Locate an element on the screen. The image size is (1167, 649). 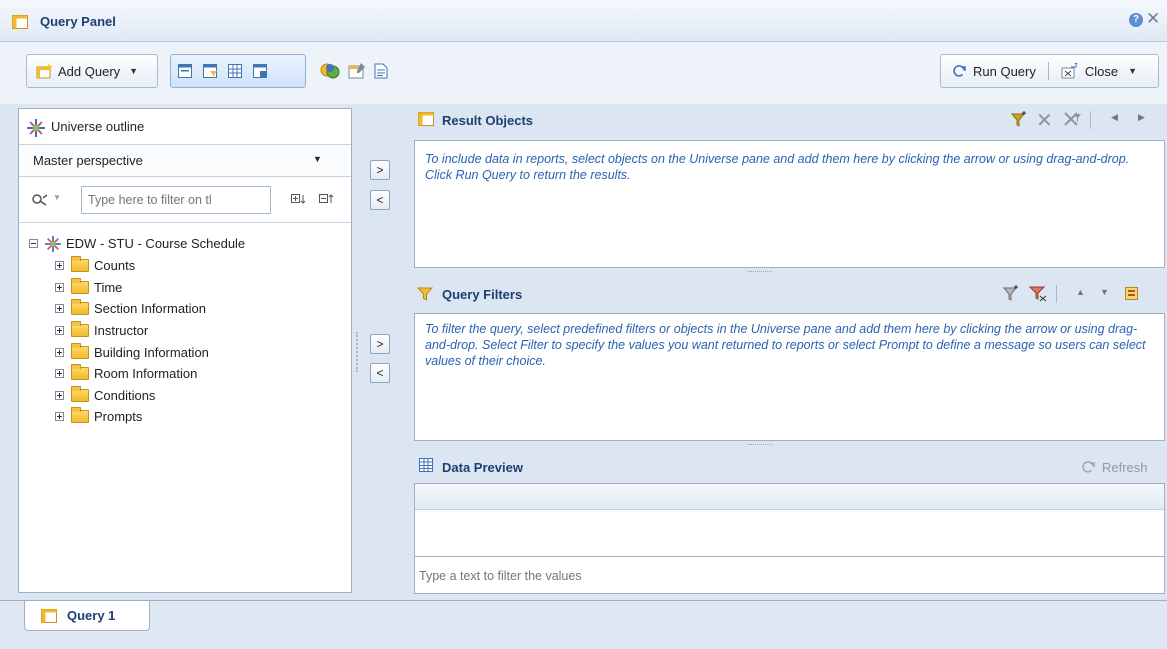
tree-folder: Prompts is located at coordinates (98, 416).